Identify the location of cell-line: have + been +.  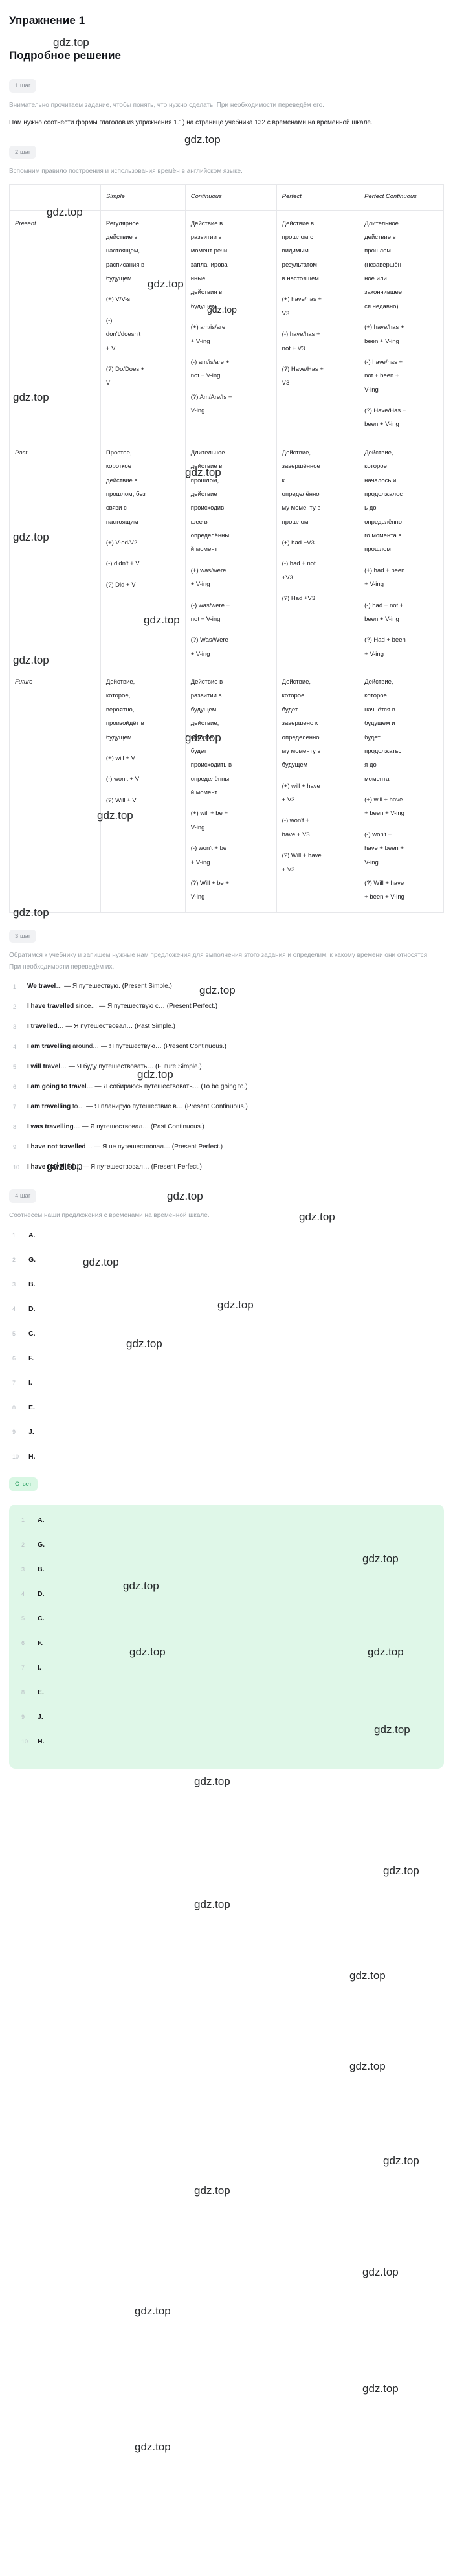
(384, 849).